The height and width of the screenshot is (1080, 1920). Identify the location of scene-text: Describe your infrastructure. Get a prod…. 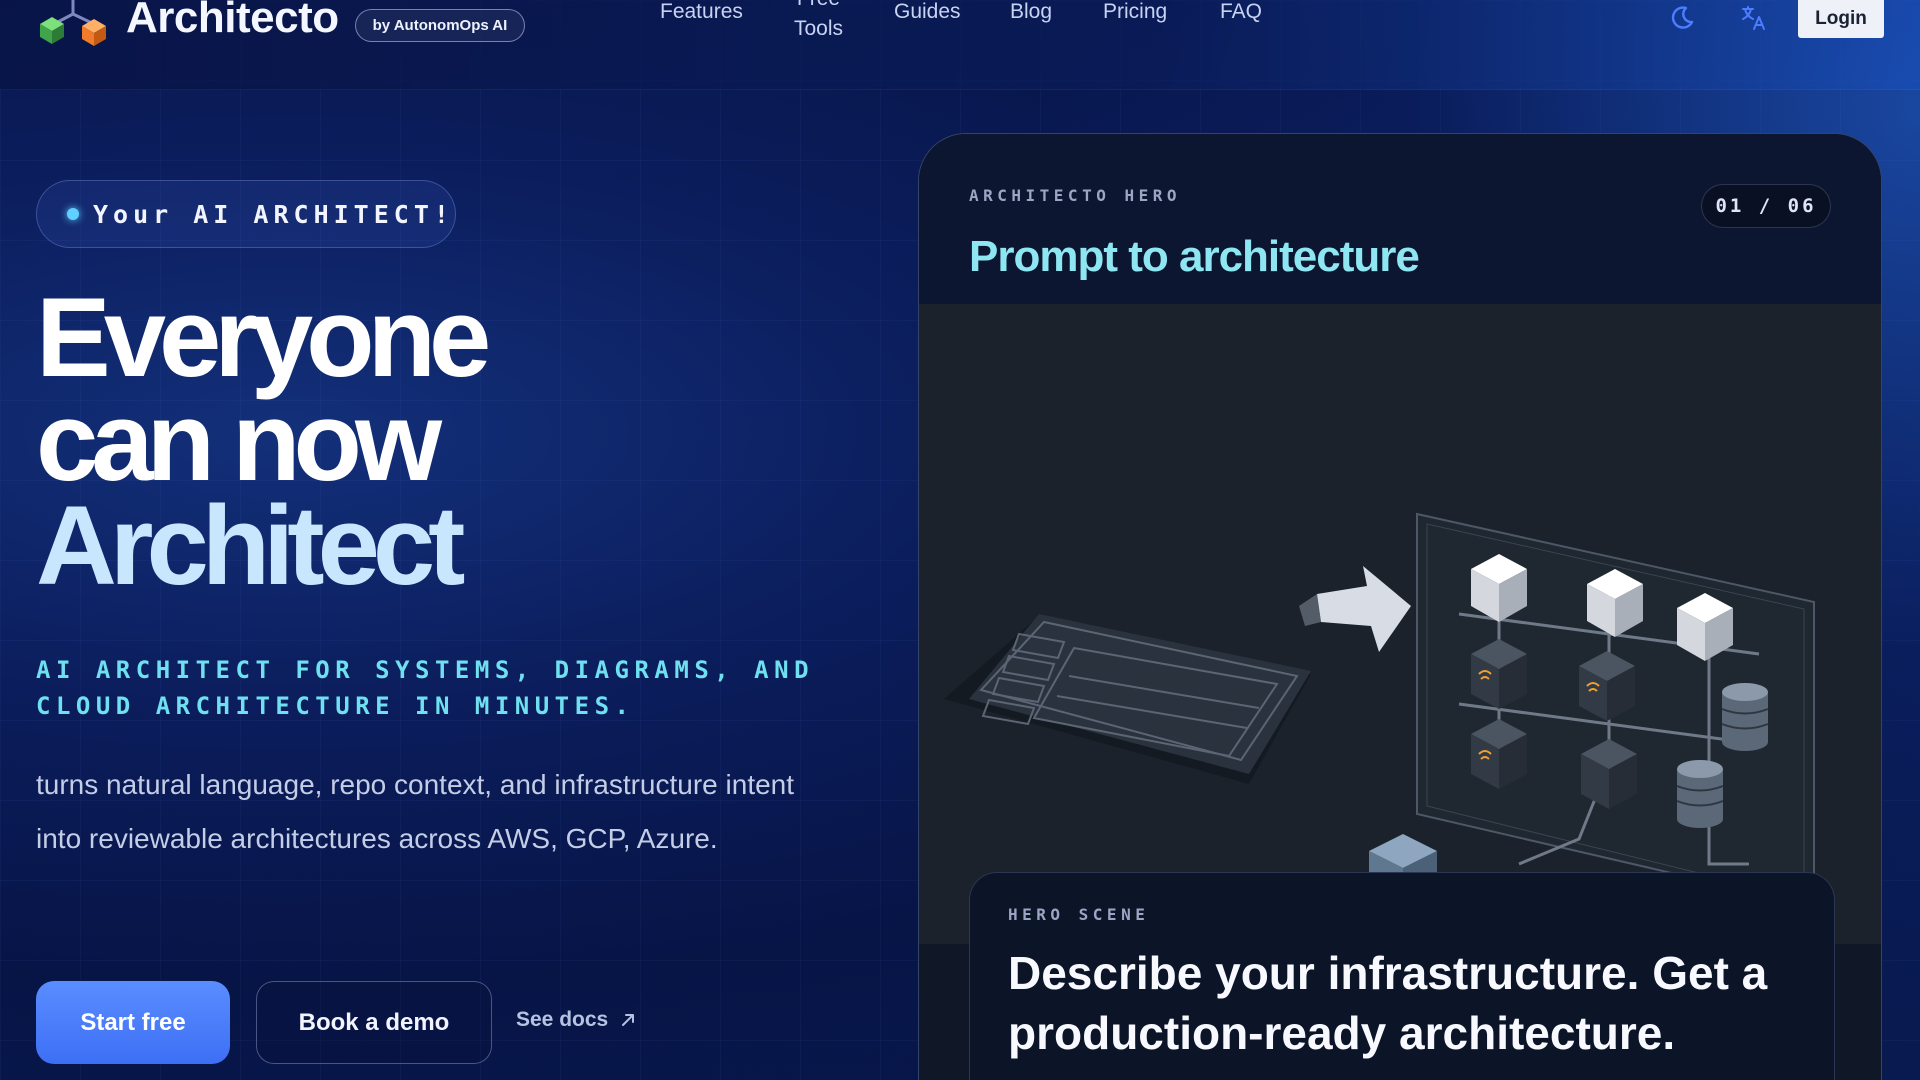
(1388, 1003).